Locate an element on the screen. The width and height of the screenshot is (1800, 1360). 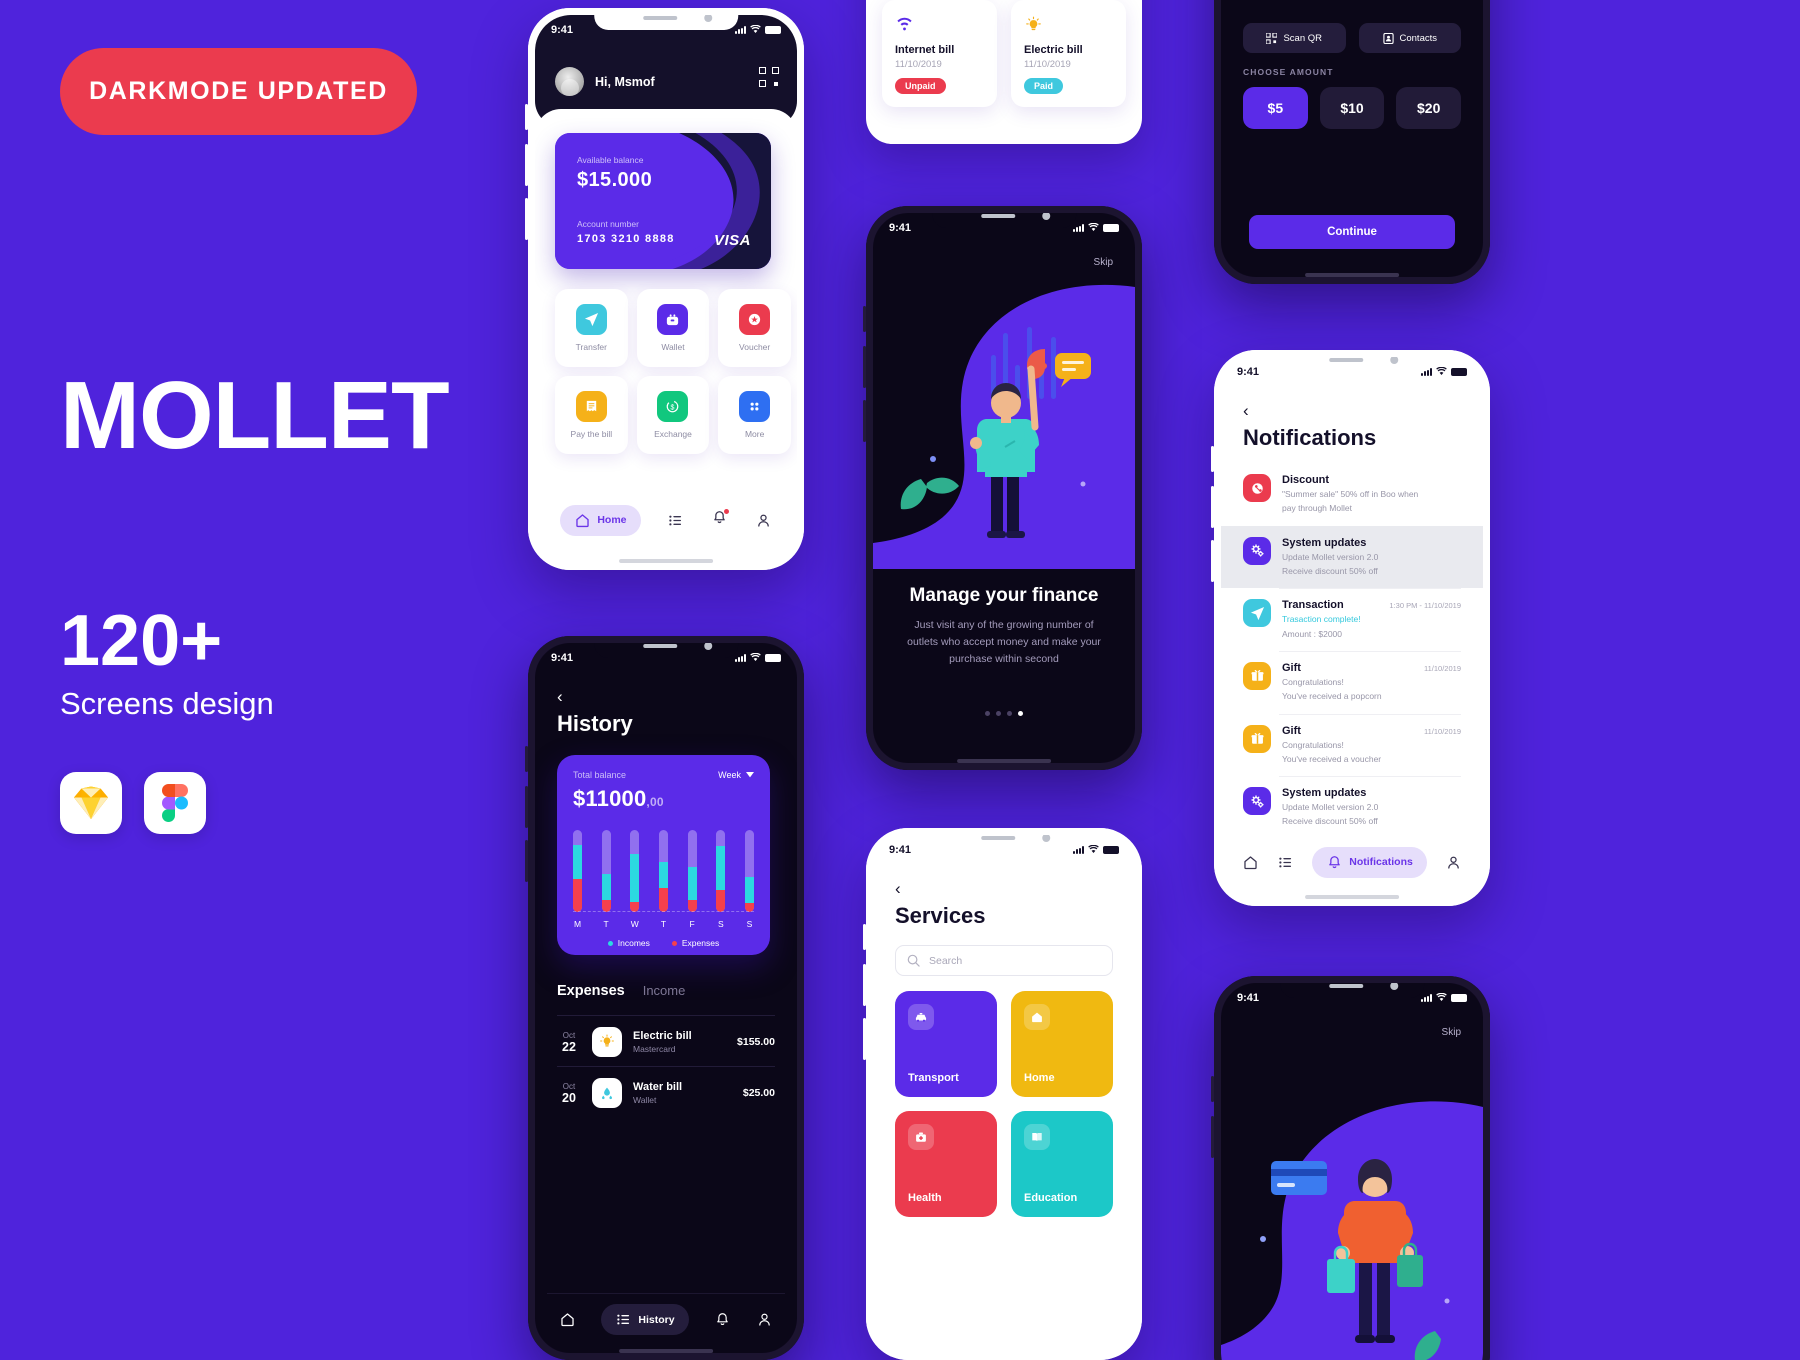
history-tabs: Expenses Income is located at coordinates (621, 991).